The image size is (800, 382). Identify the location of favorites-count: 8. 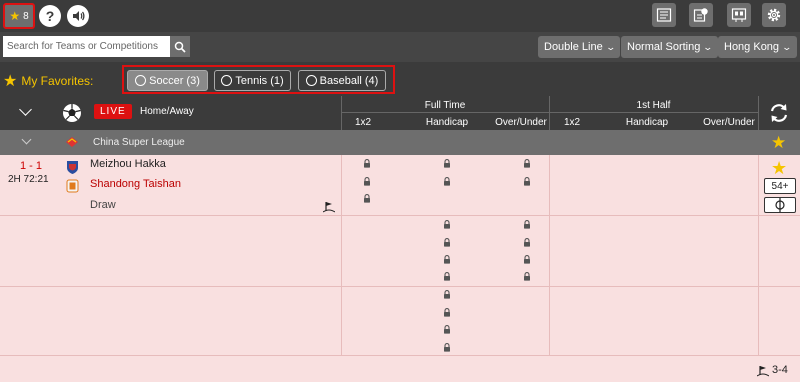
(26, 16).